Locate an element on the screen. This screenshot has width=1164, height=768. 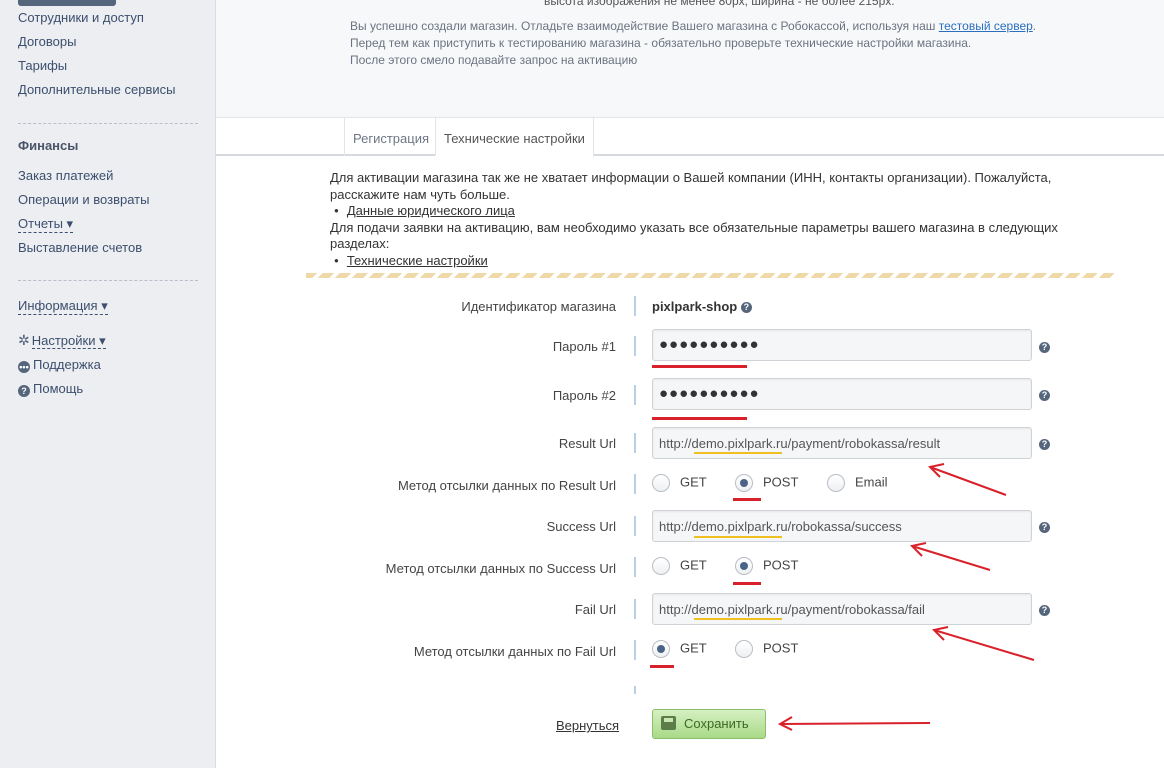
tab-registration: Регистрация is located at coordinates (390, 137).